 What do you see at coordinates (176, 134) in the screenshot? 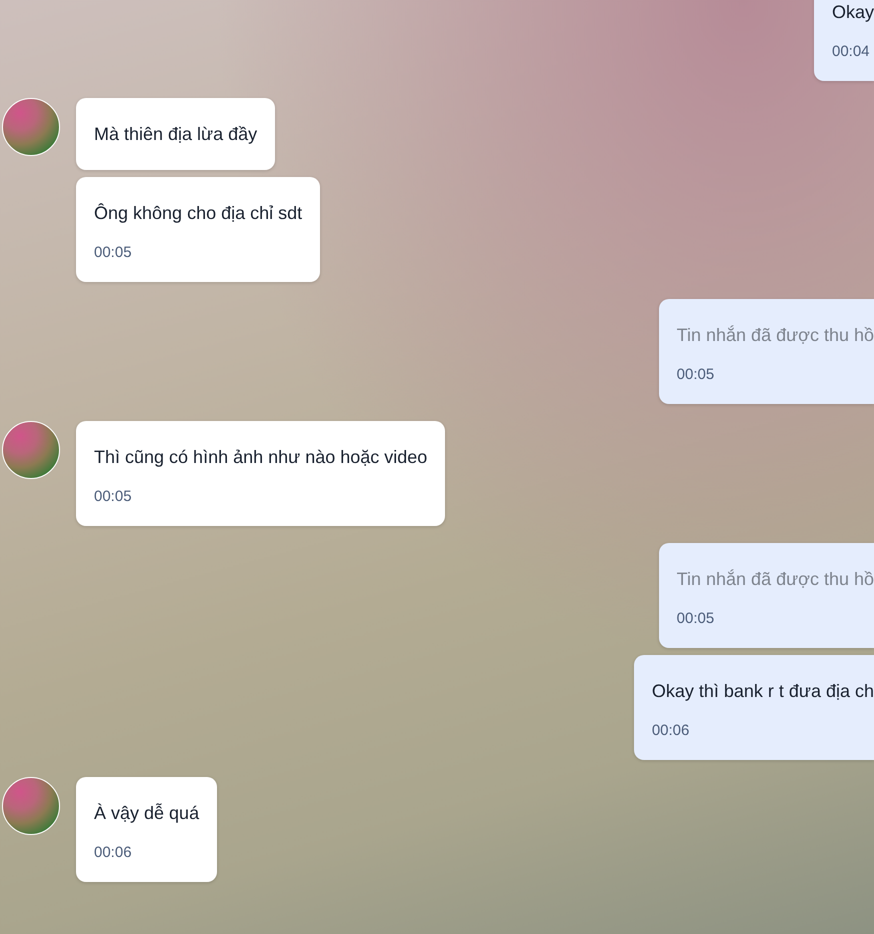
I see `message-text: Mà thiên địa lừa đầy` at bounding box center [176, 134].